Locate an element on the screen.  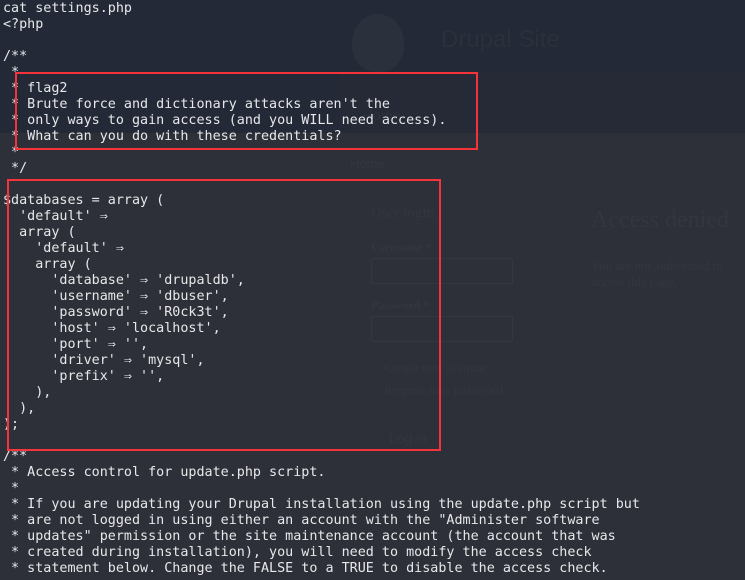
terminal-line: */ is located at coordinates (15, 168).